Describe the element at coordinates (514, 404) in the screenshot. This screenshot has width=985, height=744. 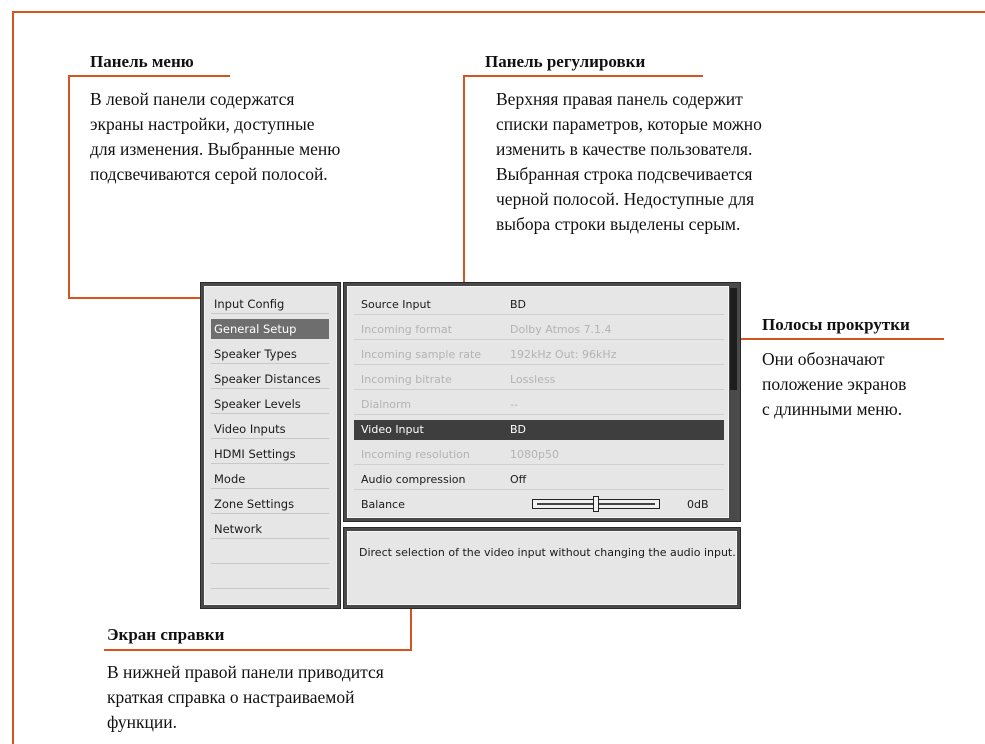
I see `row-value: --` at that location.